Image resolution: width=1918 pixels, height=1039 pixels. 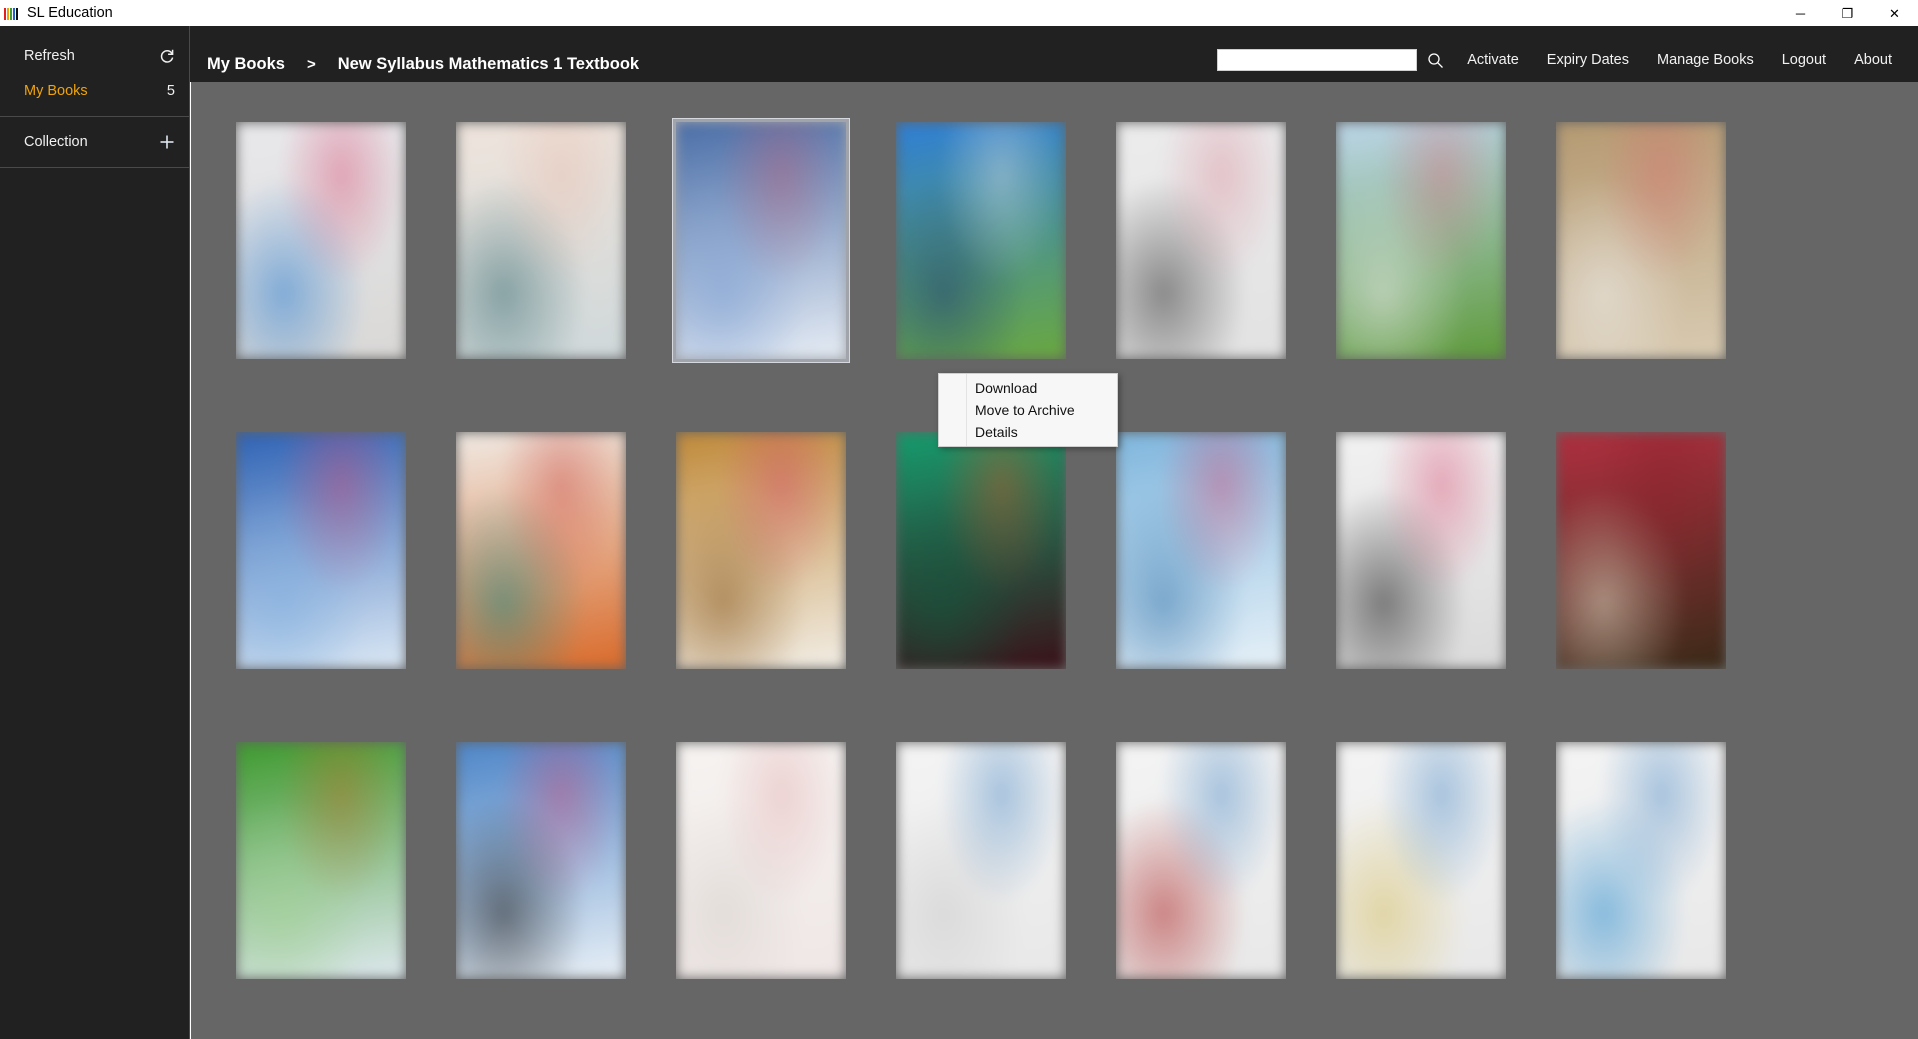 What do you see at coordinates (1435, 60) in the screenshot?
I see `search-icon` at bounding box center [1435, 60].